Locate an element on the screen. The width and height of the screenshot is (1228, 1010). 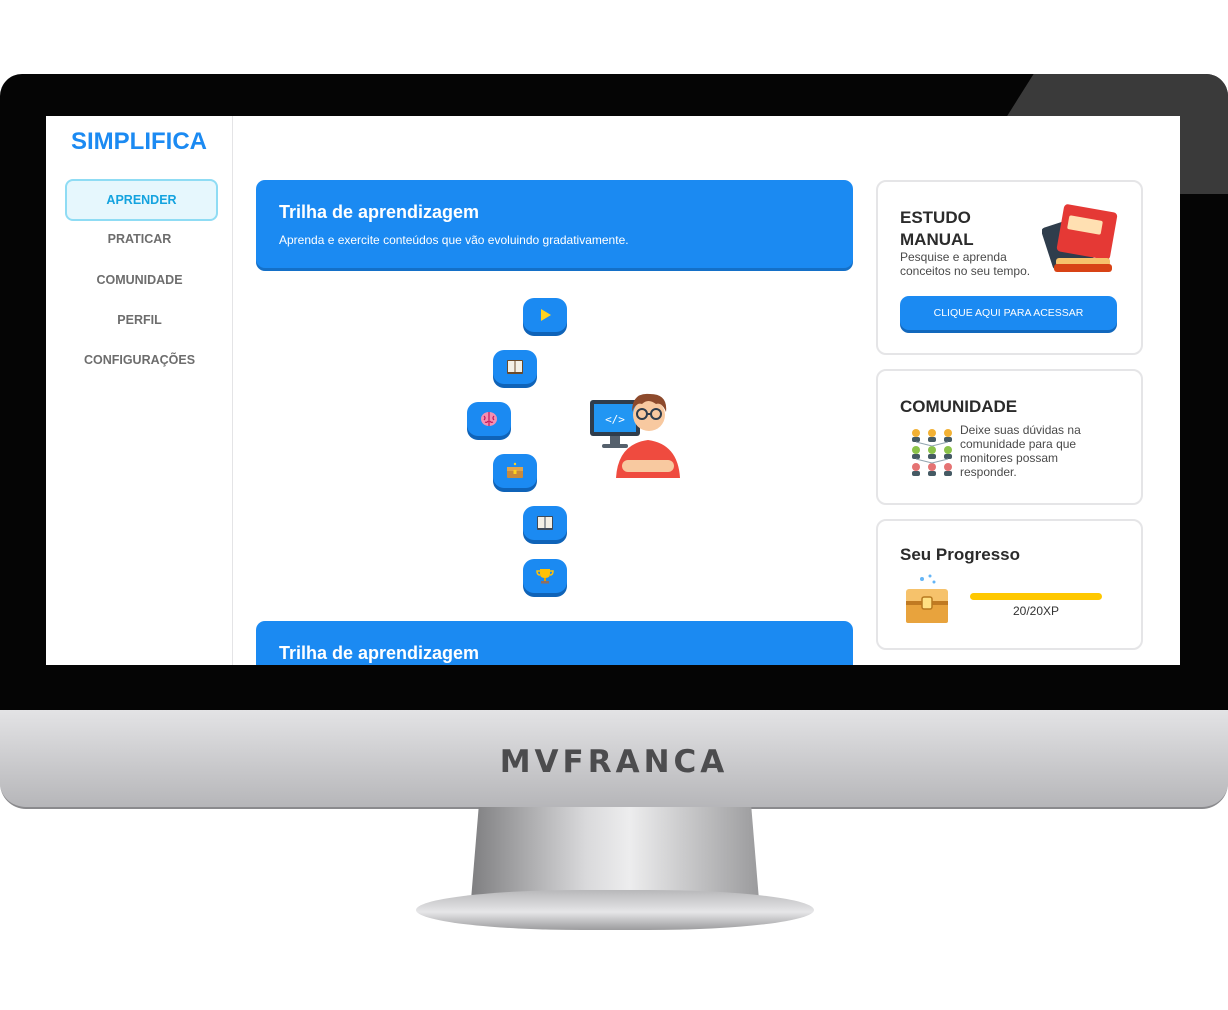
path-node-brain is located at coordinates (489, 419).